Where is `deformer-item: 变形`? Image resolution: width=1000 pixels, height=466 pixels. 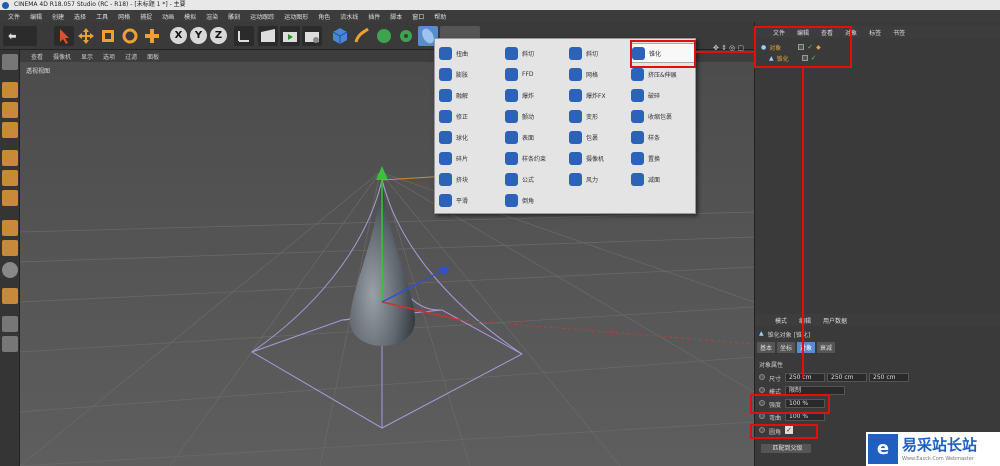
deformer-item: 变形 is located at coordinates (601, 116).